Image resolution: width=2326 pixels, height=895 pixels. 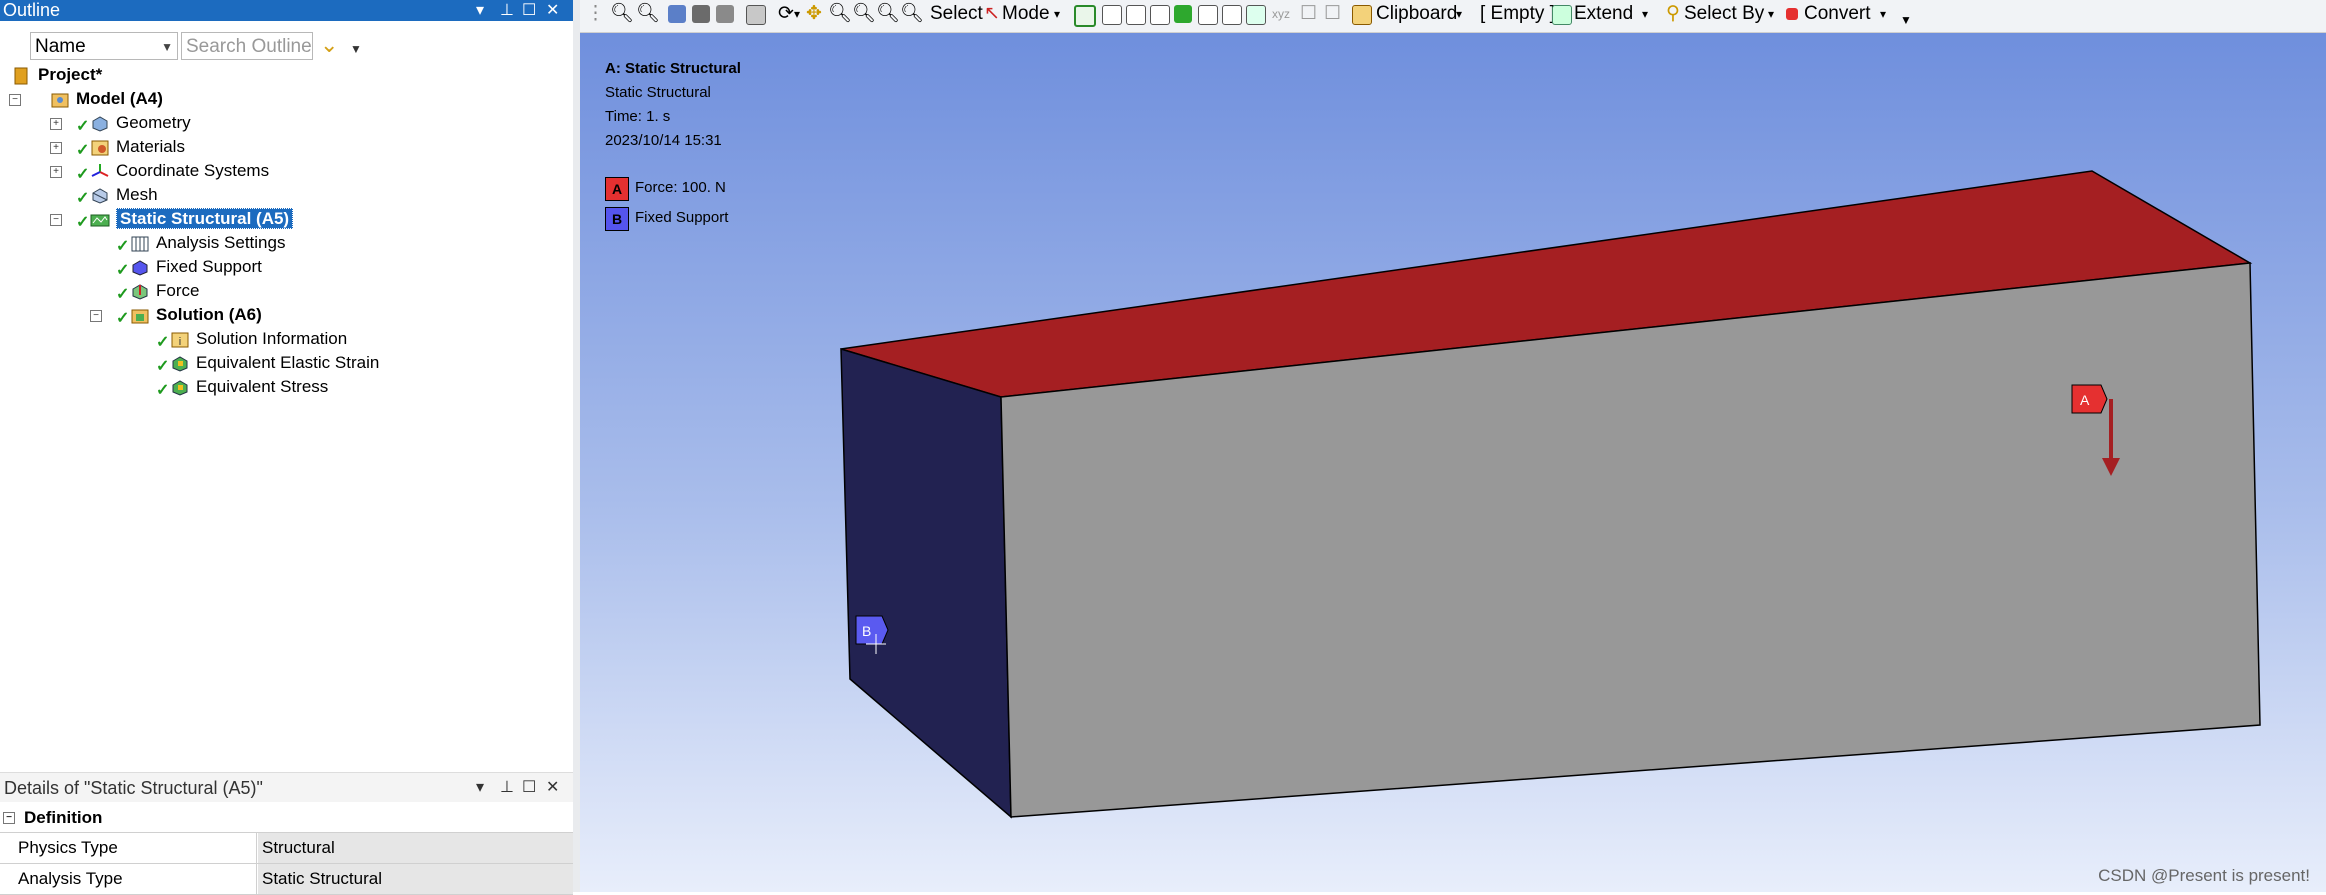 What do you see at coordinates (1256, 15) in the screenshot?
I see `select-mesh-icon` at bounding box center [1256, 15].